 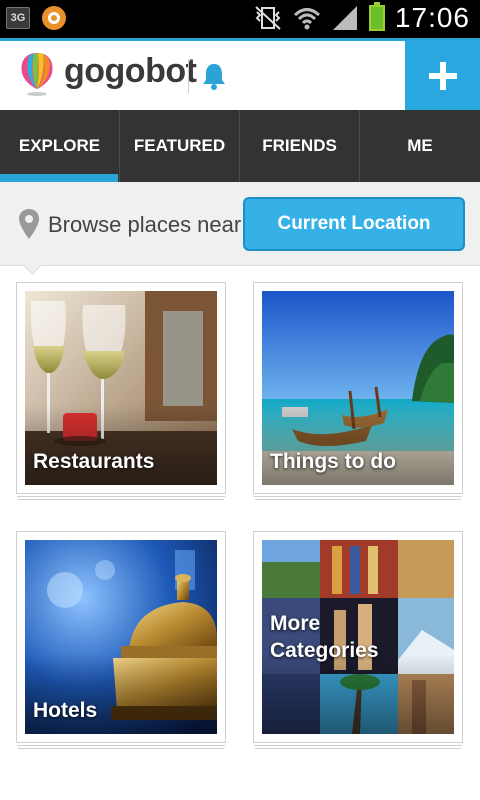 What do you see at coordinates (240, 74) in the screenshot?
I see `app-header: gogobot` at bounding box center [240, 74].